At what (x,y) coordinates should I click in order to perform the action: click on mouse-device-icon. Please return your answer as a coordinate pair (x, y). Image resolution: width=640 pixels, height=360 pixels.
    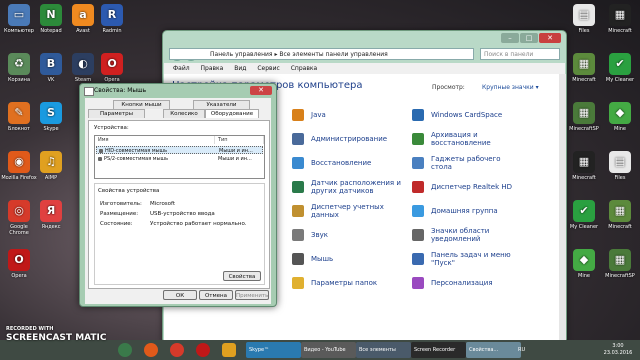
    Looking at the image, I should click on (100, 159).